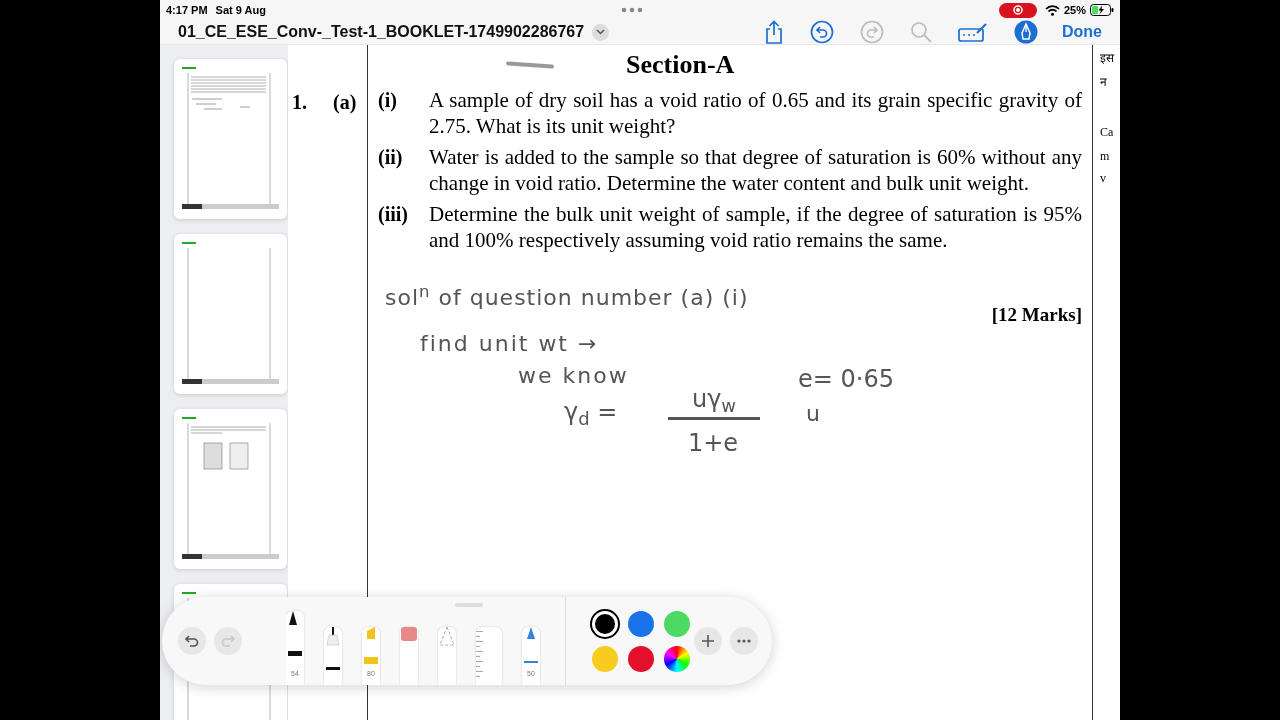 The image size is (1280, 720). I want to click on handwritten-formula: uγ$_{w}$, so click(714, 400).